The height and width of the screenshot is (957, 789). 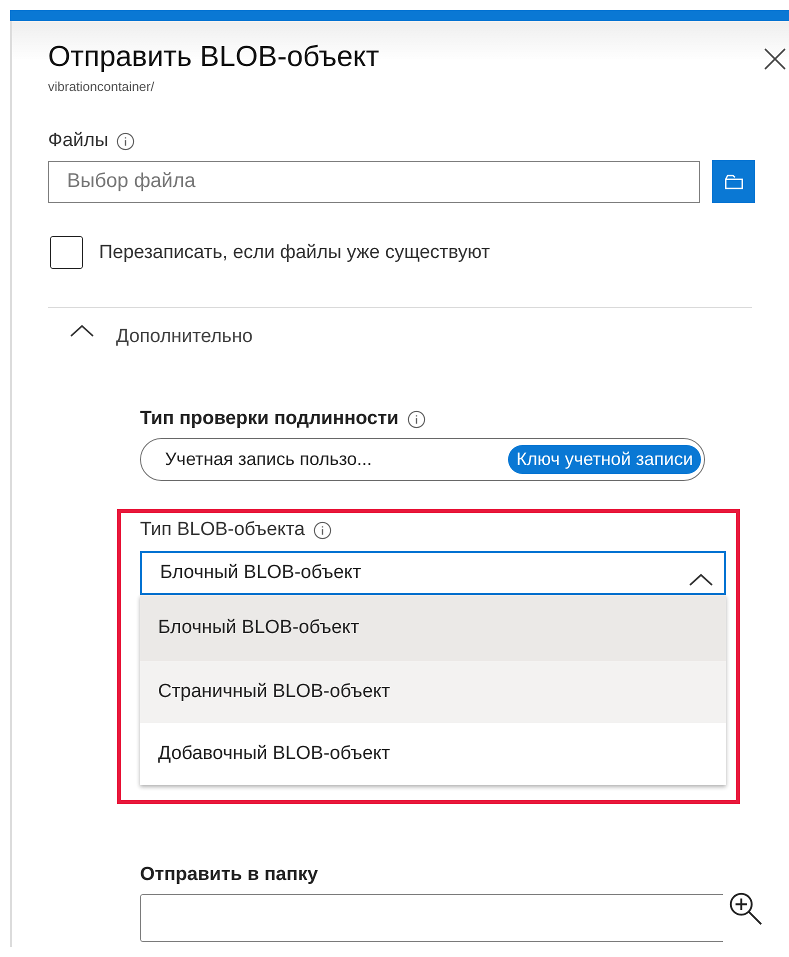 I want to click on folder-input-field, so click(x=431, y=918).